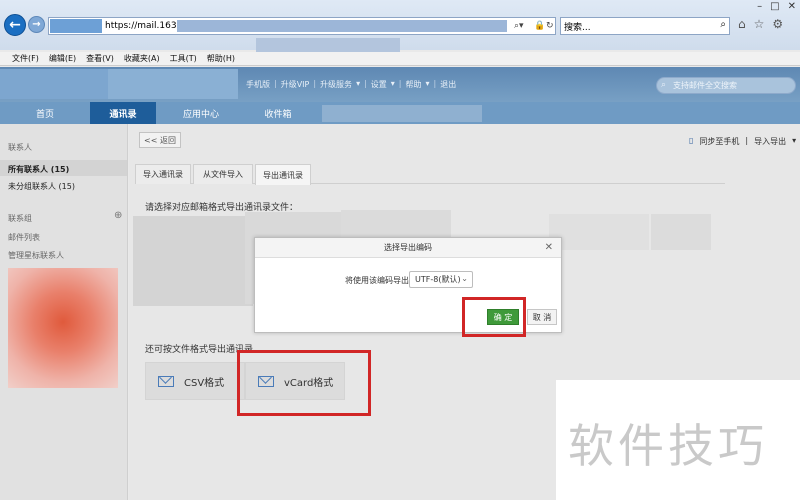 The image size is (800, 500). Describe the element at coordinates (464, 278) in the screenshot. I see `chevron-down-icon: ⌄` at that location.